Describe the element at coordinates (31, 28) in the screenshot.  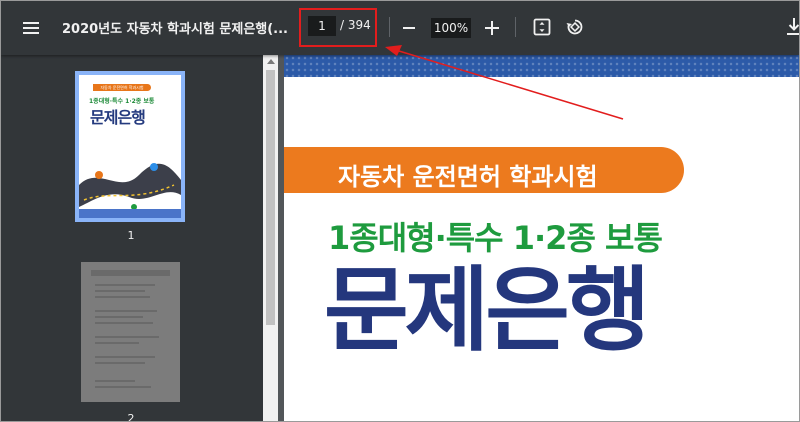
I see `hamburger-menu-icon` at that location.